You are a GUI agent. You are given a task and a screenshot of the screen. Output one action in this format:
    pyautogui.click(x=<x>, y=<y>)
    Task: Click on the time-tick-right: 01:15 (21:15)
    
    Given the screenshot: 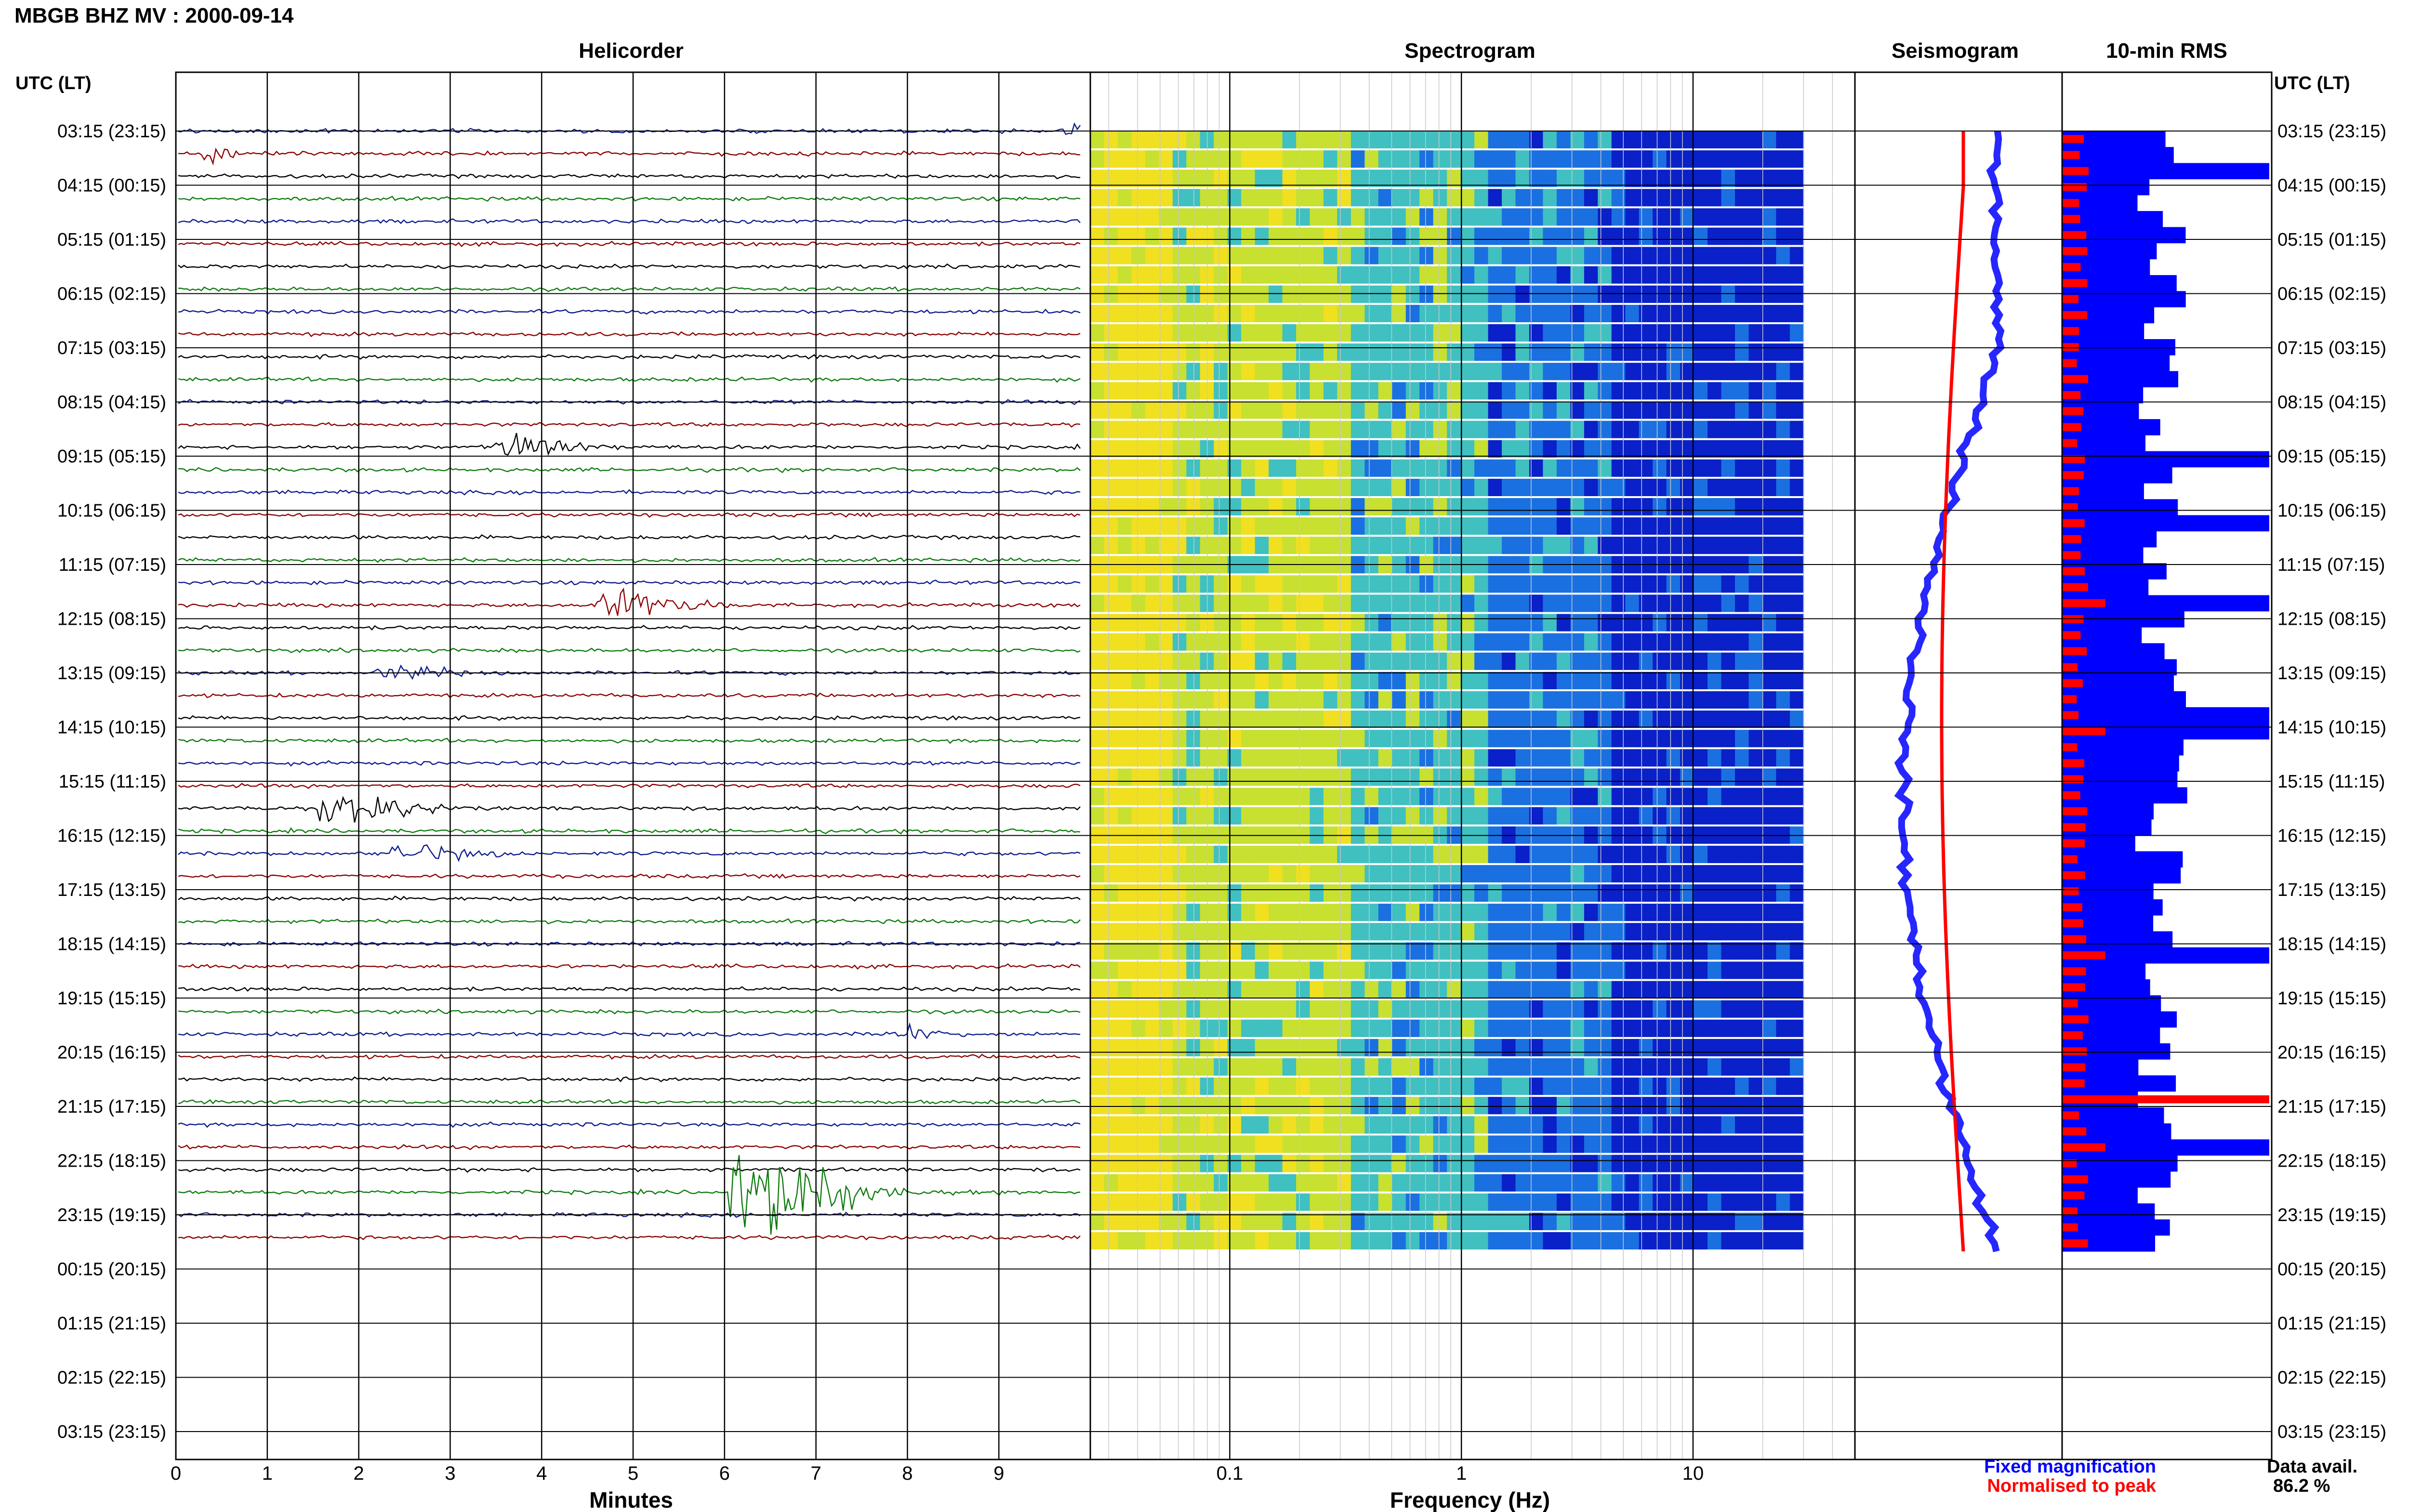 What is the action you would take?
    pyautogui.click(x=2331, y=1324)
    